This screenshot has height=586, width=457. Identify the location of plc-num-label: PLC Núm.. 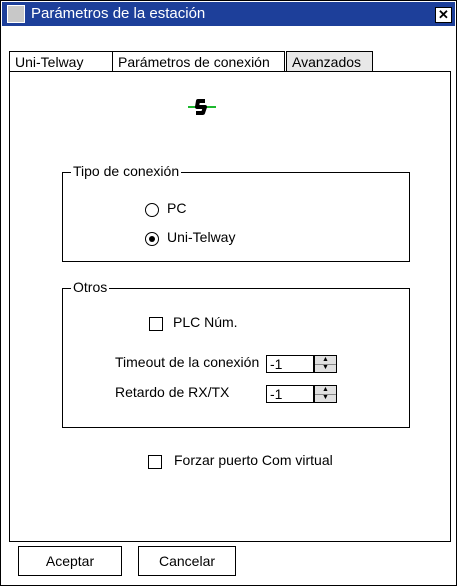
(205, 322).